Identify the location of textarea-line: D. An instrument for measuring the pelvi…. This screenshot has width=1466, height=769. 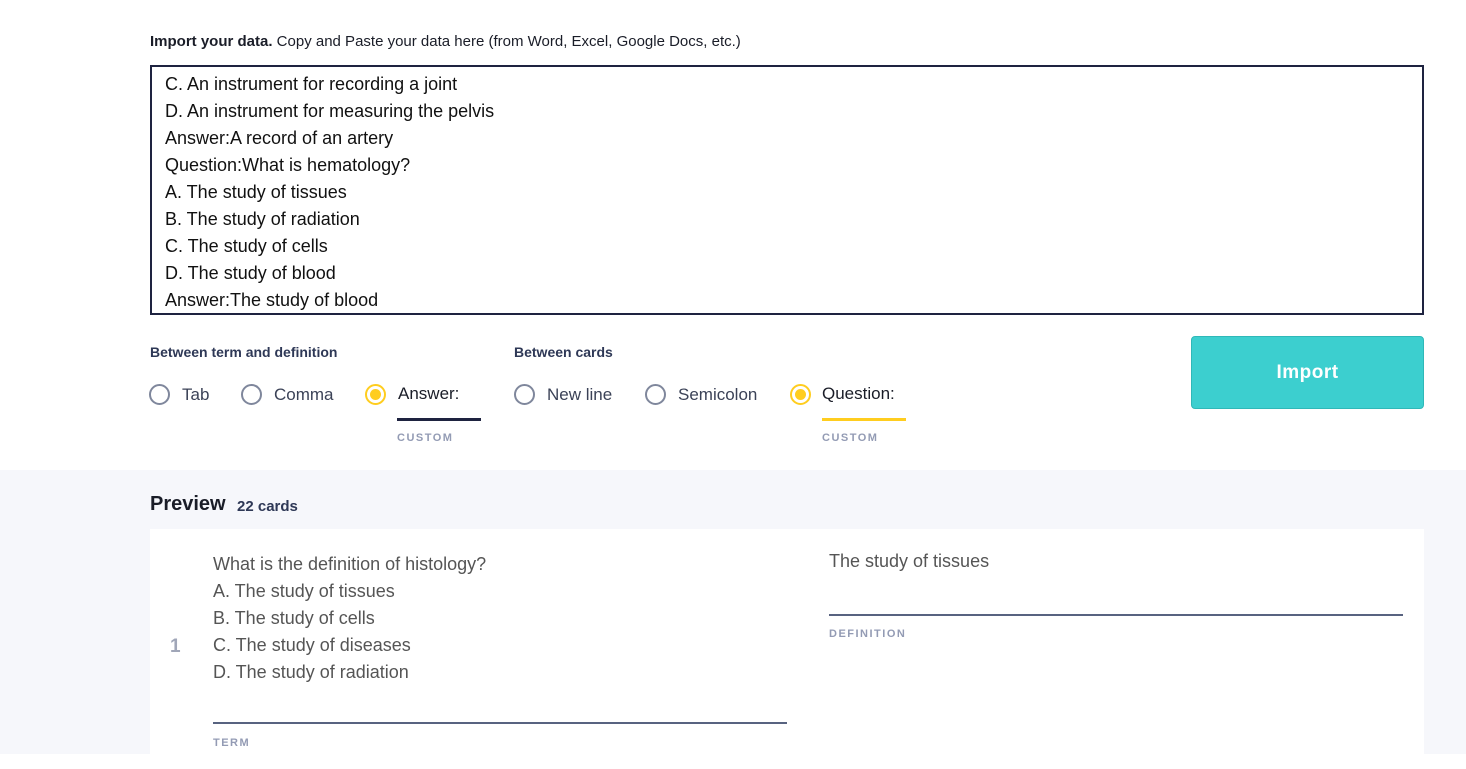
(330, 111).